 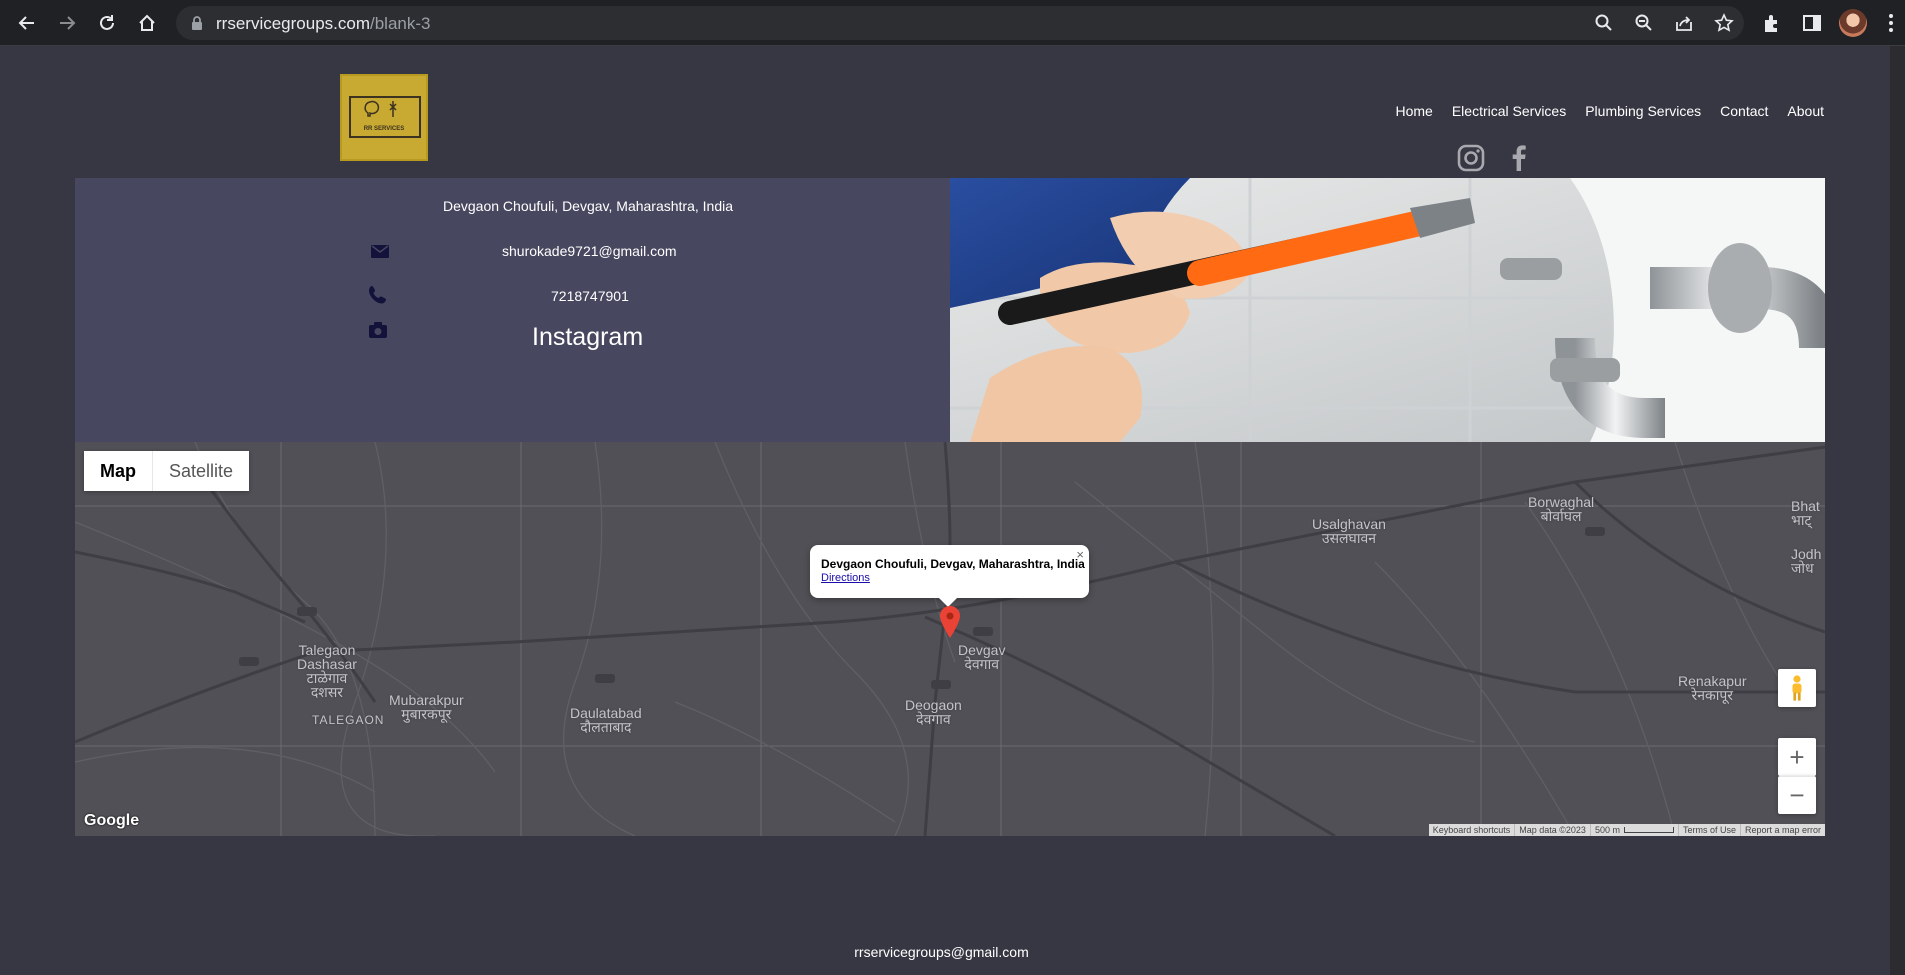 I want to click on map-type-map: Map, so click(x=118, y=471).